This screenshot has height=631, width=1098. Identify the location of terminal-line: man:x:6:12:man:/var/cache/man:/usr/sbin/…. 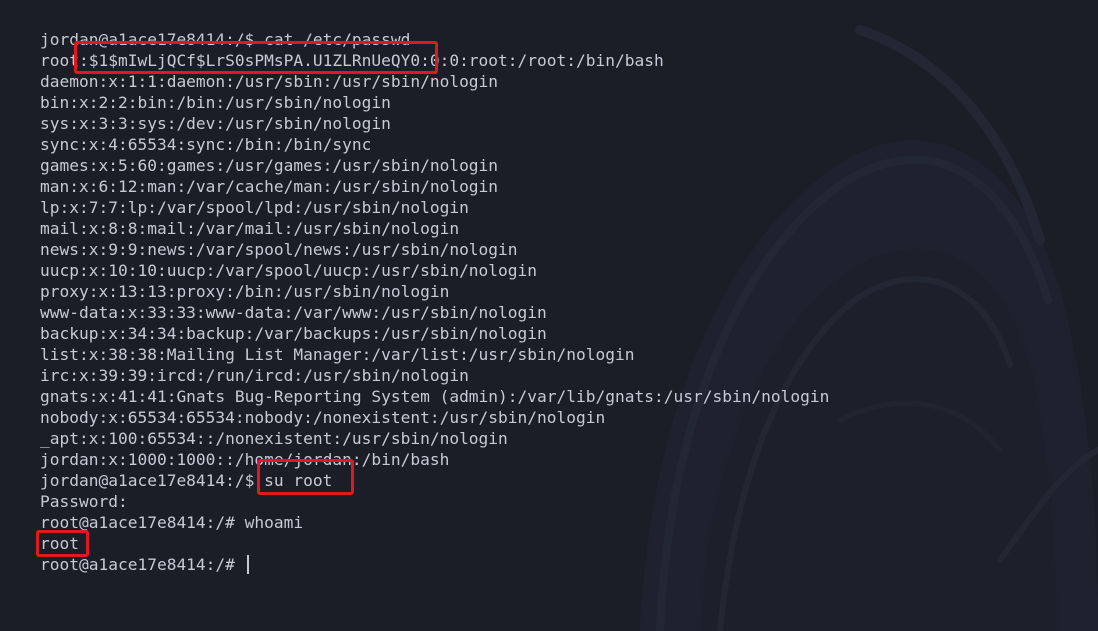
(269, 186).